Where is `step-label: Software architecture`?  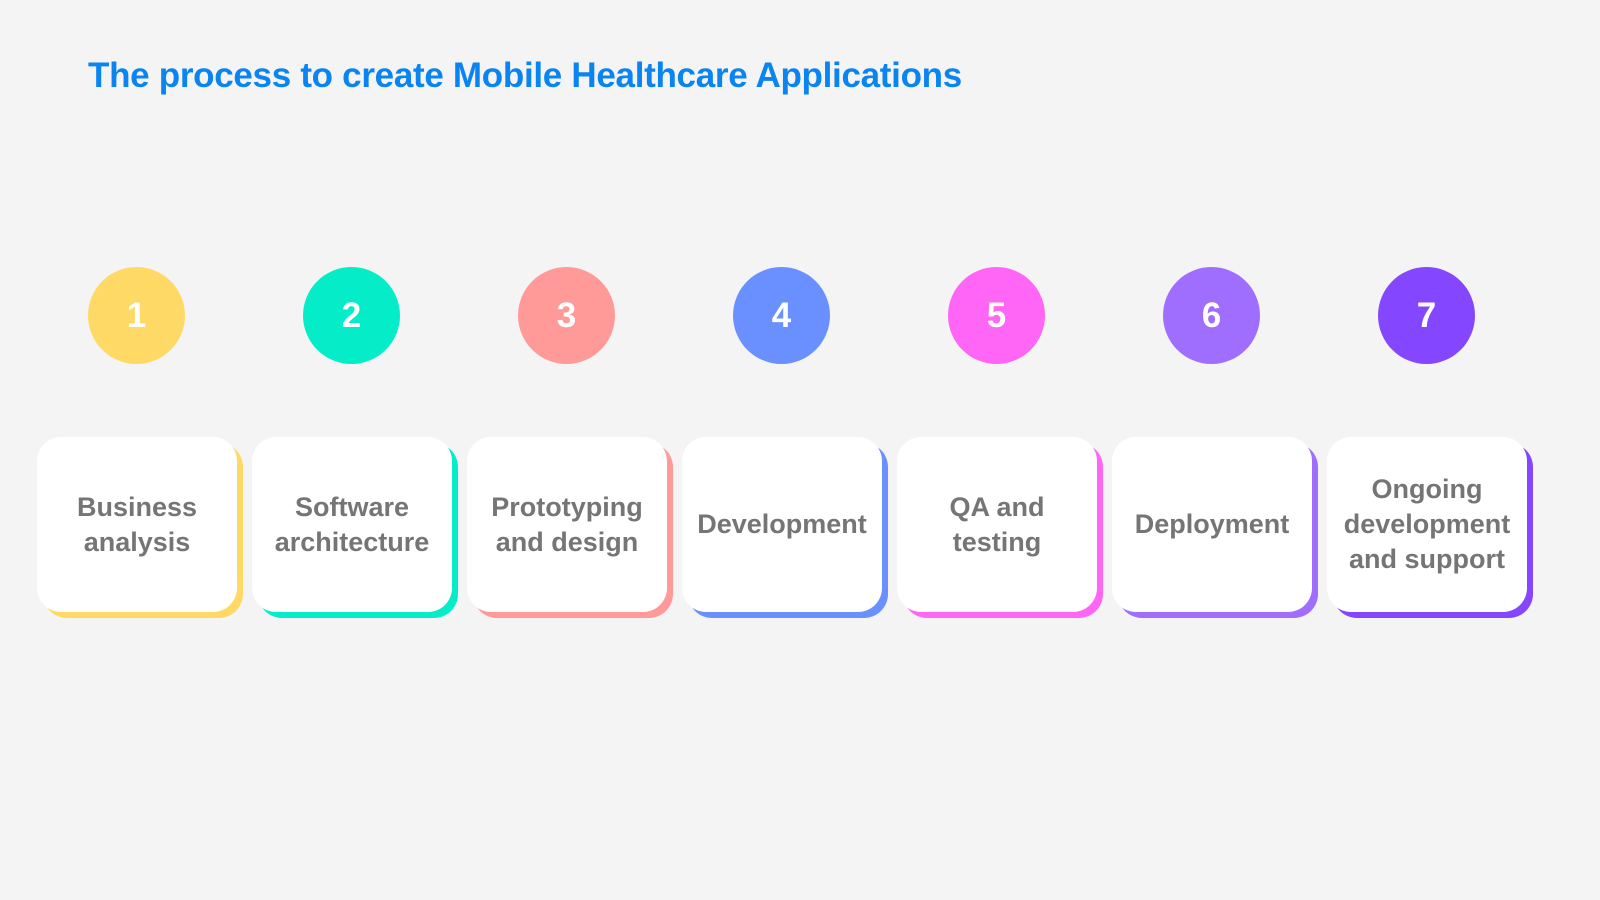 step-label: Software architecture is located at coordinates (352, 524).